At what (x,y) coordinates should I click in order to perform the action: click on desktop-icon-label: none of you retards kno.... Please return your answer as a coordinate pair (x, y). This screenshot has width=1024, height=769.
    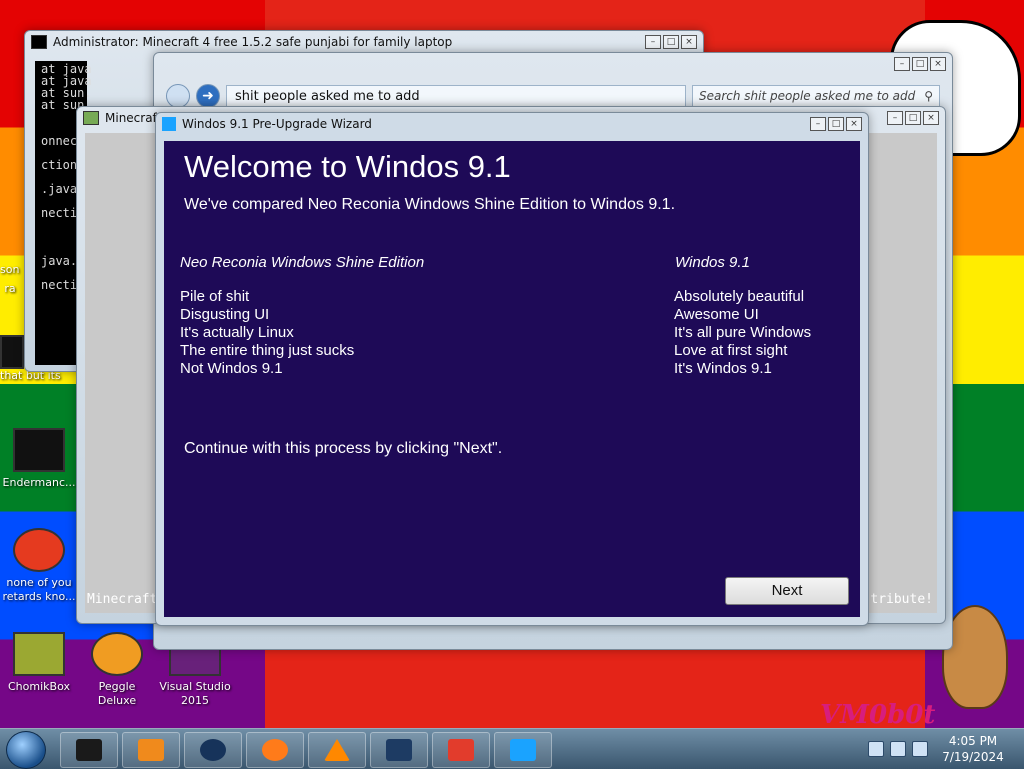
    Looking at the image, I should click on (39, 589).